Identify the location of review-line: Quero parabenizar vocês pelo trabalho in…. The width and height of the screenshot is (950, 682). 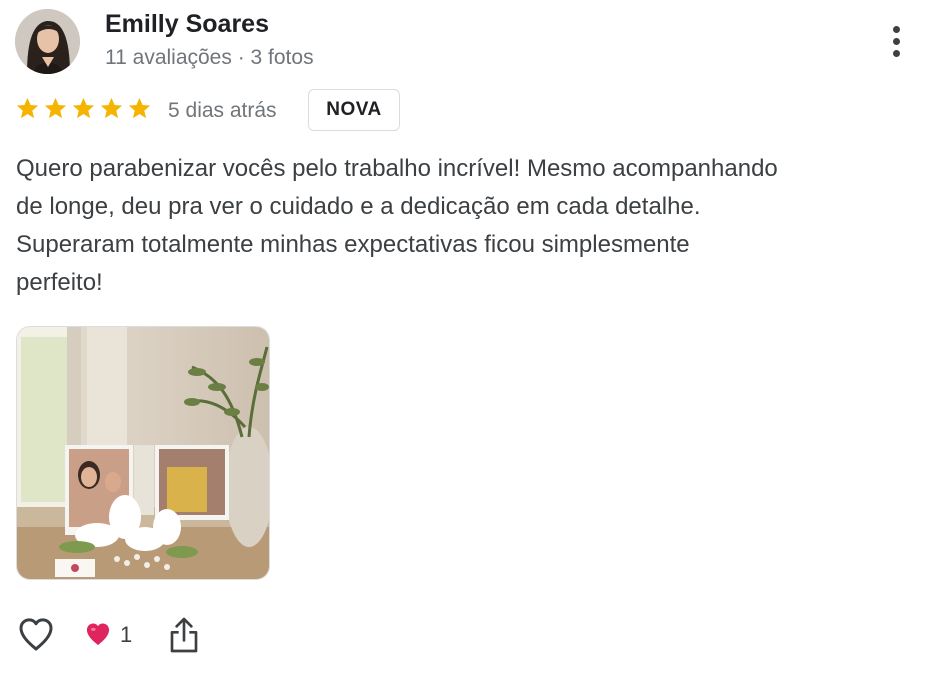
(397, 168).